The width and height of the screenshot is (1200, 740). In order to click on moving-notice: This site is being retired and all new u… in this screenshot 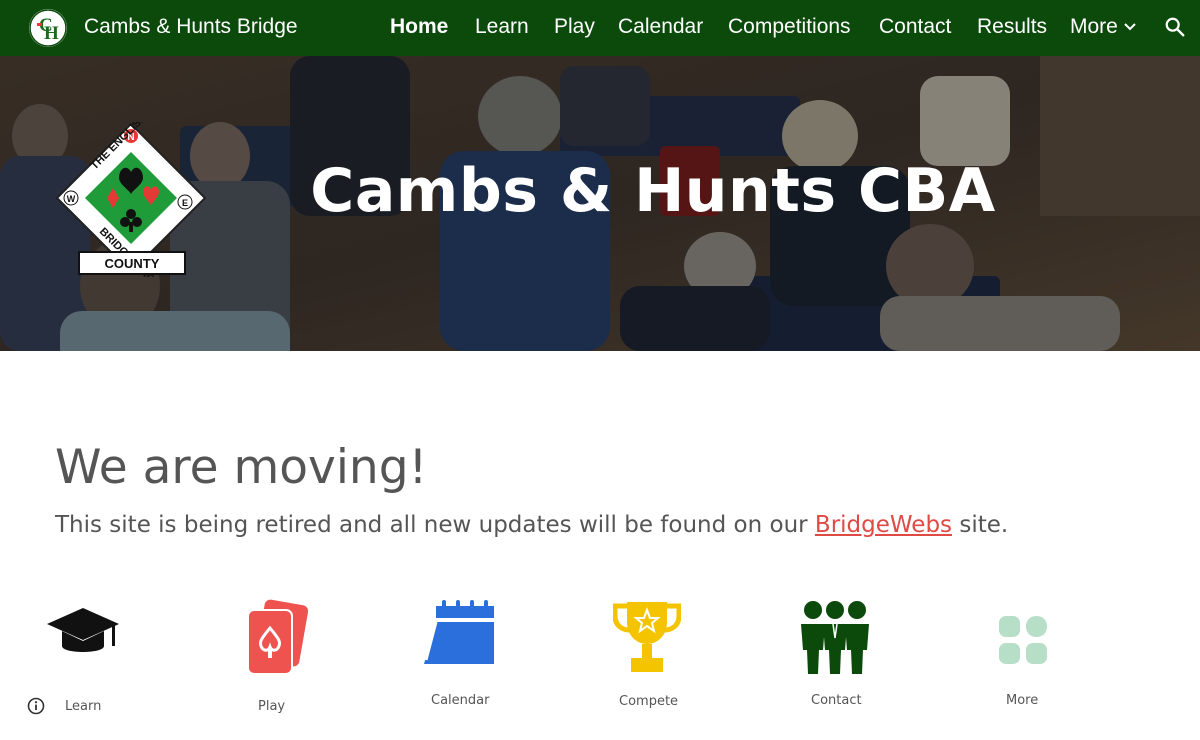, I will do `click(531, 525)`.